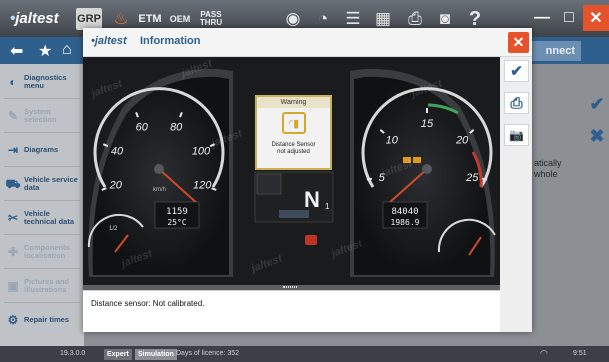  Describe the element at coordinates (404, 212) in the screenshot. I see `odometer-right: 84040` at that location.